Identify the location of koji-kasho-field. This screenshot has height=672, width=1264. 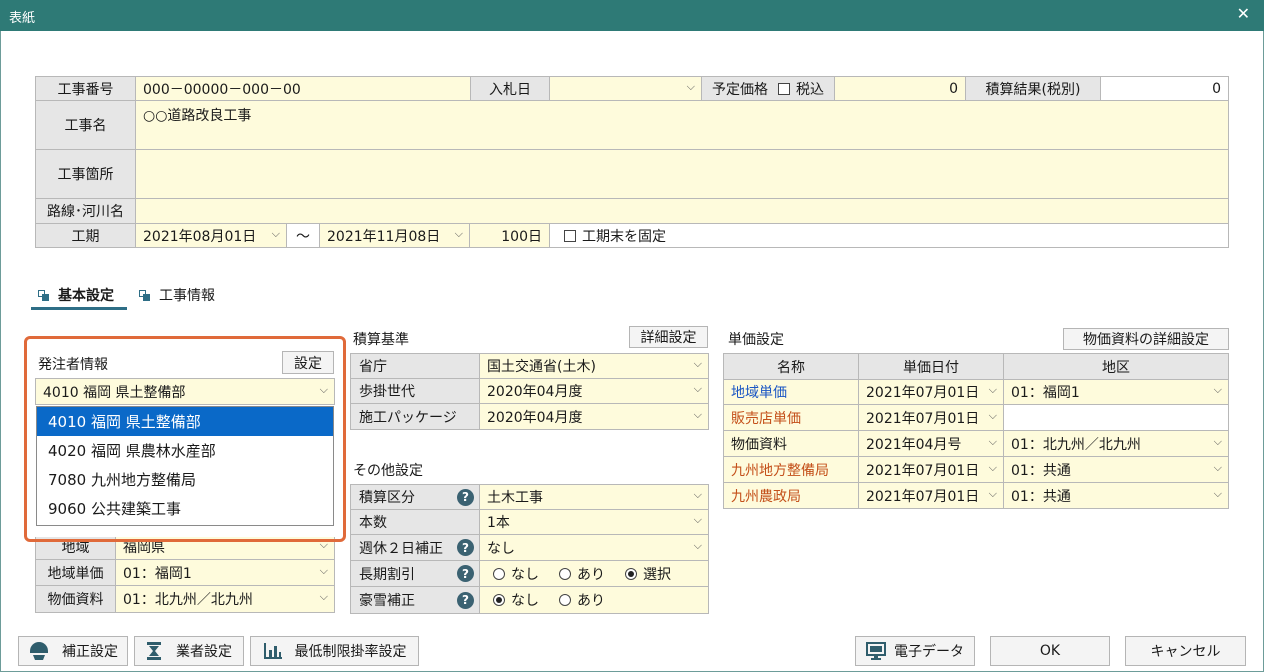
(682, 174).